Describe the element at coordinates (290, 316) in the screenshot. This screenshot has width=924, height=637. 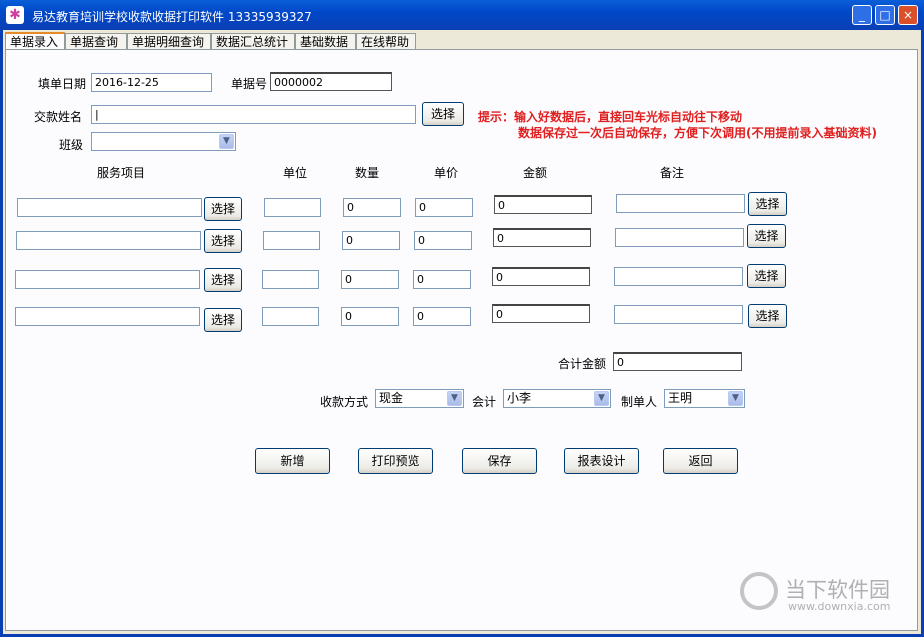
I see `row4-unit-field` at that location.